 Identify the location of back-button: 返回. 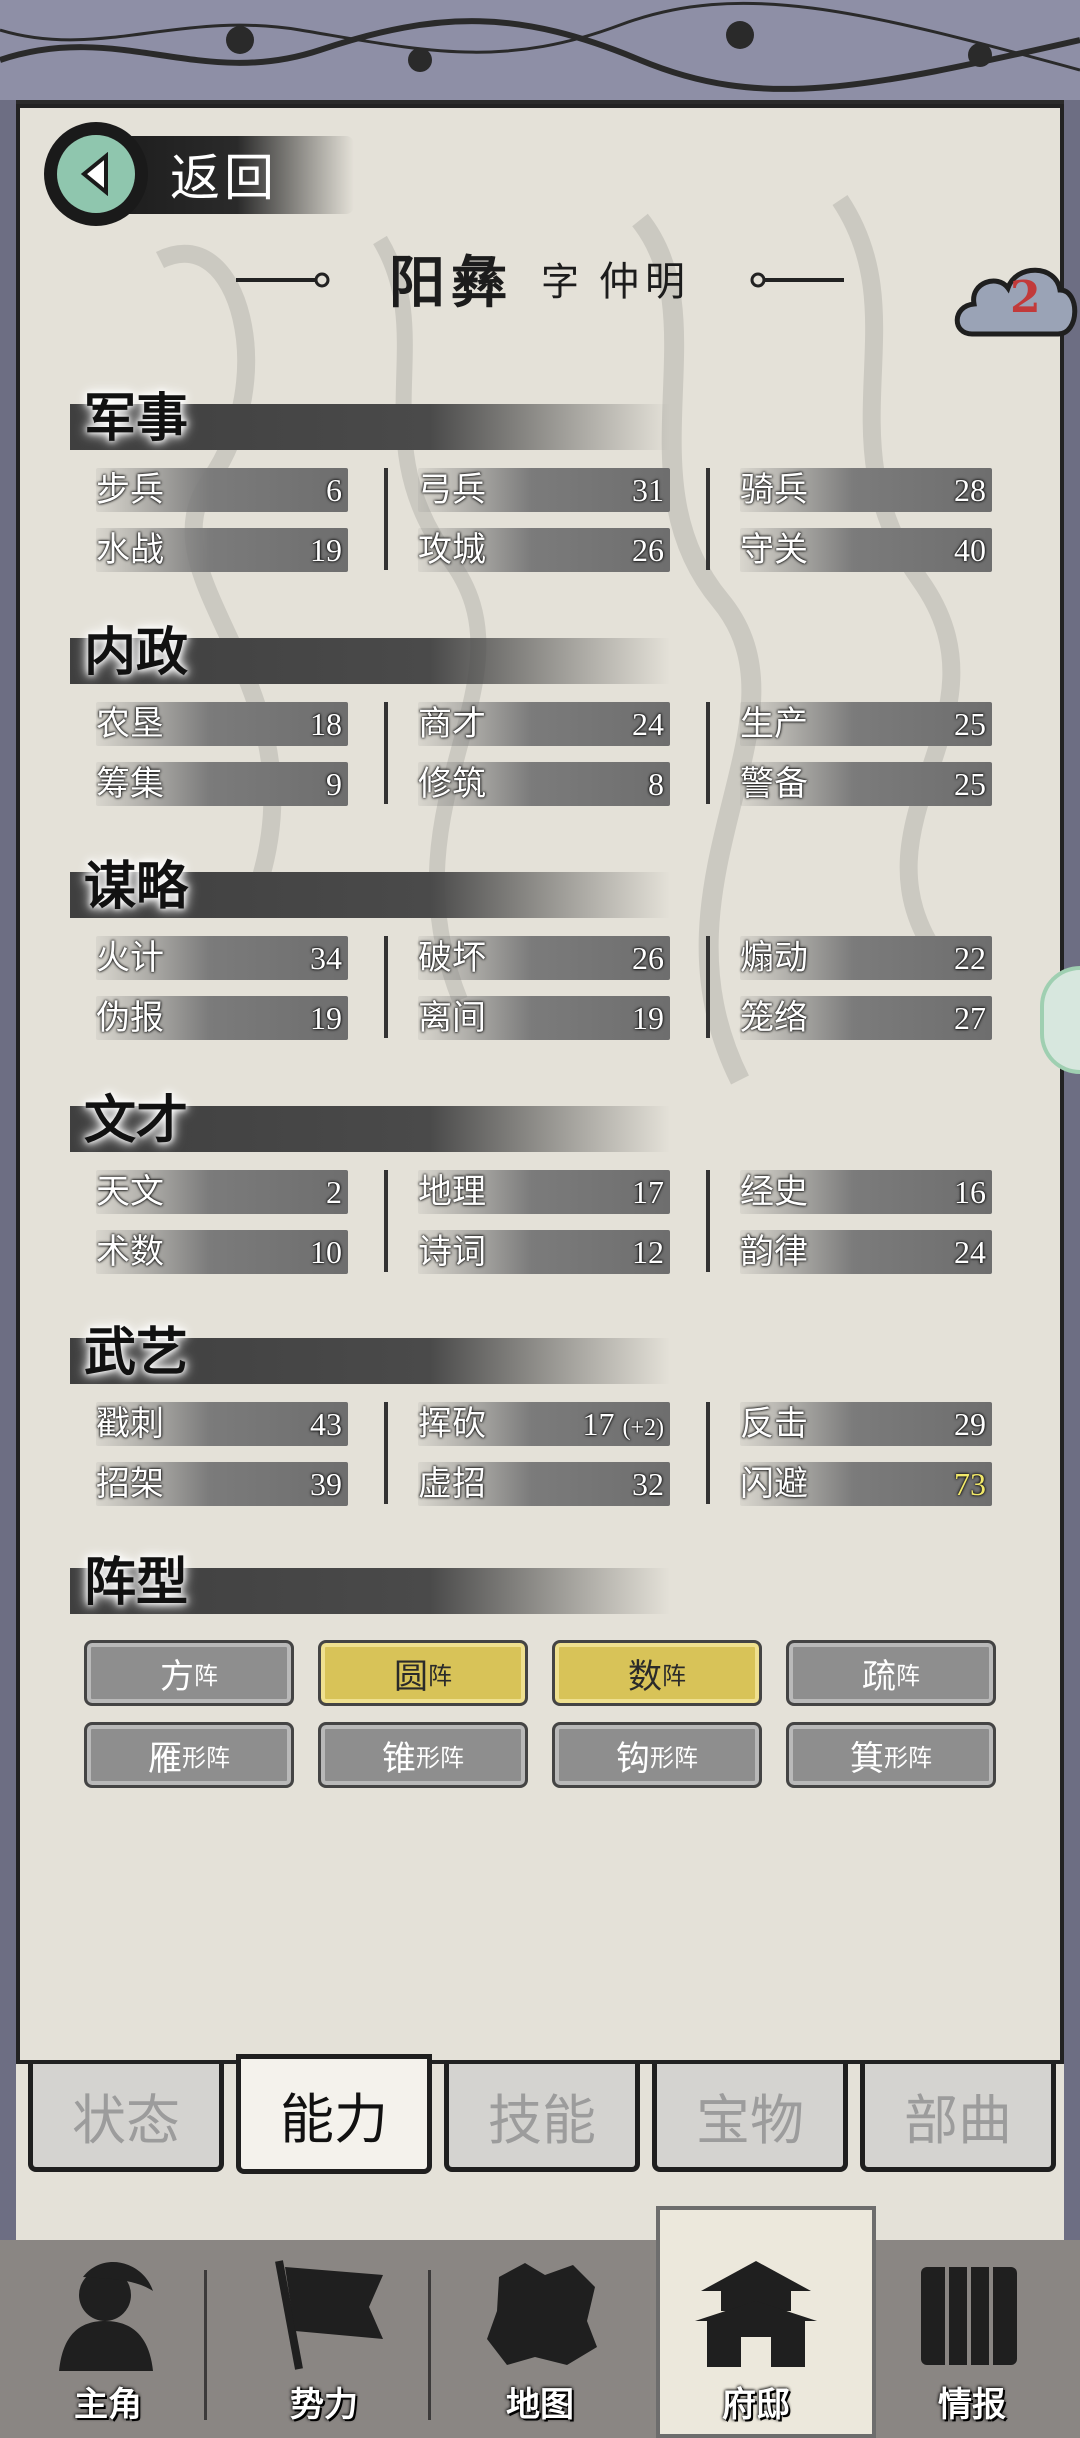
(199, 174).